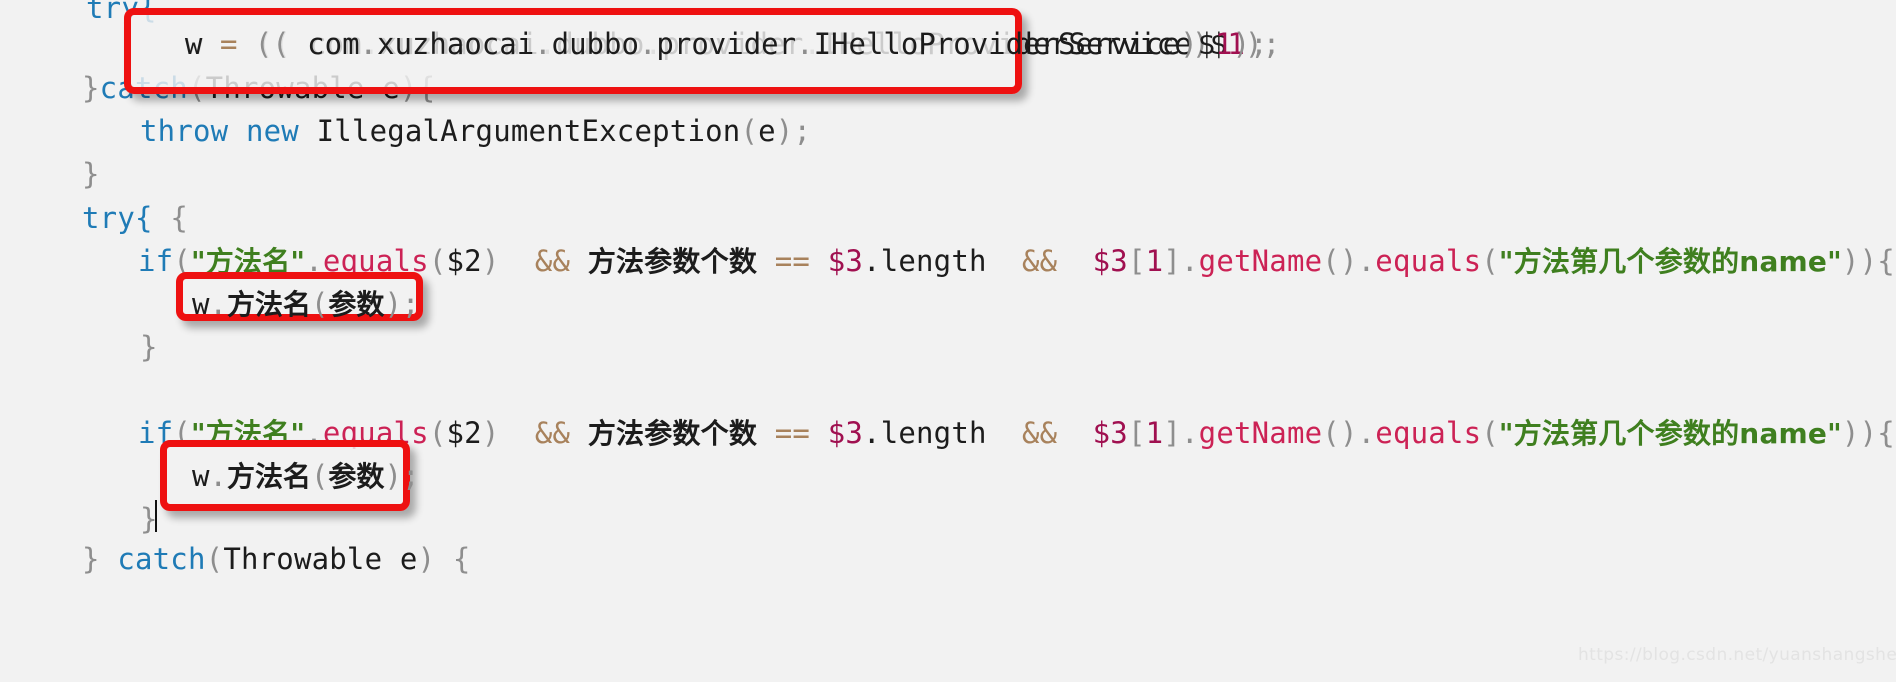 Image resolution: width=1896 pixels, height=682 pixels. Describe the element at coordinates (997, 44) in the screenshot. I see `type-ihelloproviderservice: IHelloProviderService` at that location.